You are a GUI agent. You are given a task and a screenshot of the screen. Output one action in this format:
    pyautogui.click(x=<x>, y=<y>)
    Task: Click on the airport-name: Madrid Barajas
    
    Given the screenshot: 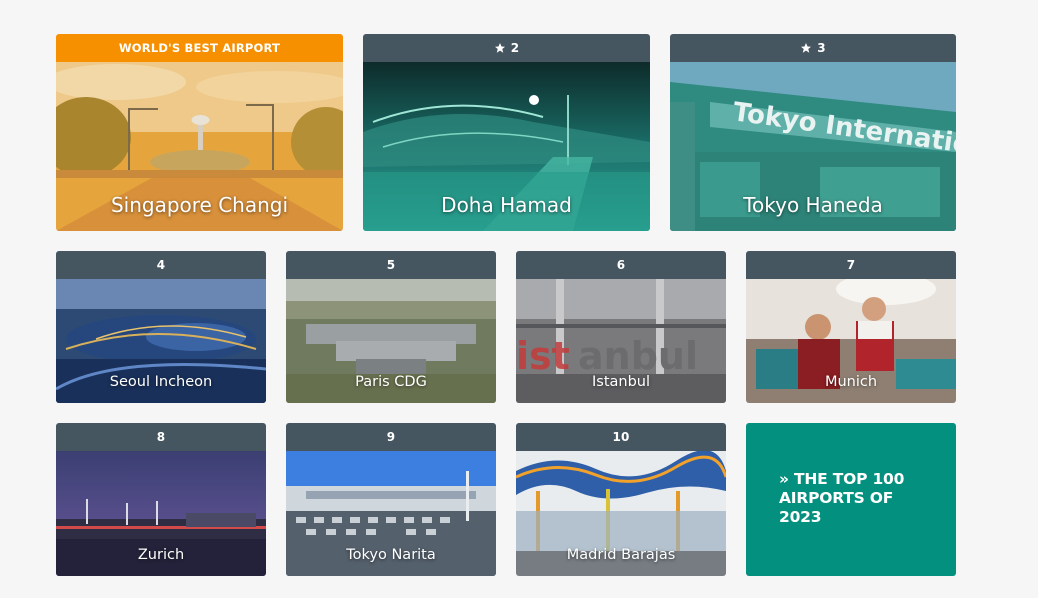 What is the action you would take?
    pyautogui.click(x=621, y=555)
    